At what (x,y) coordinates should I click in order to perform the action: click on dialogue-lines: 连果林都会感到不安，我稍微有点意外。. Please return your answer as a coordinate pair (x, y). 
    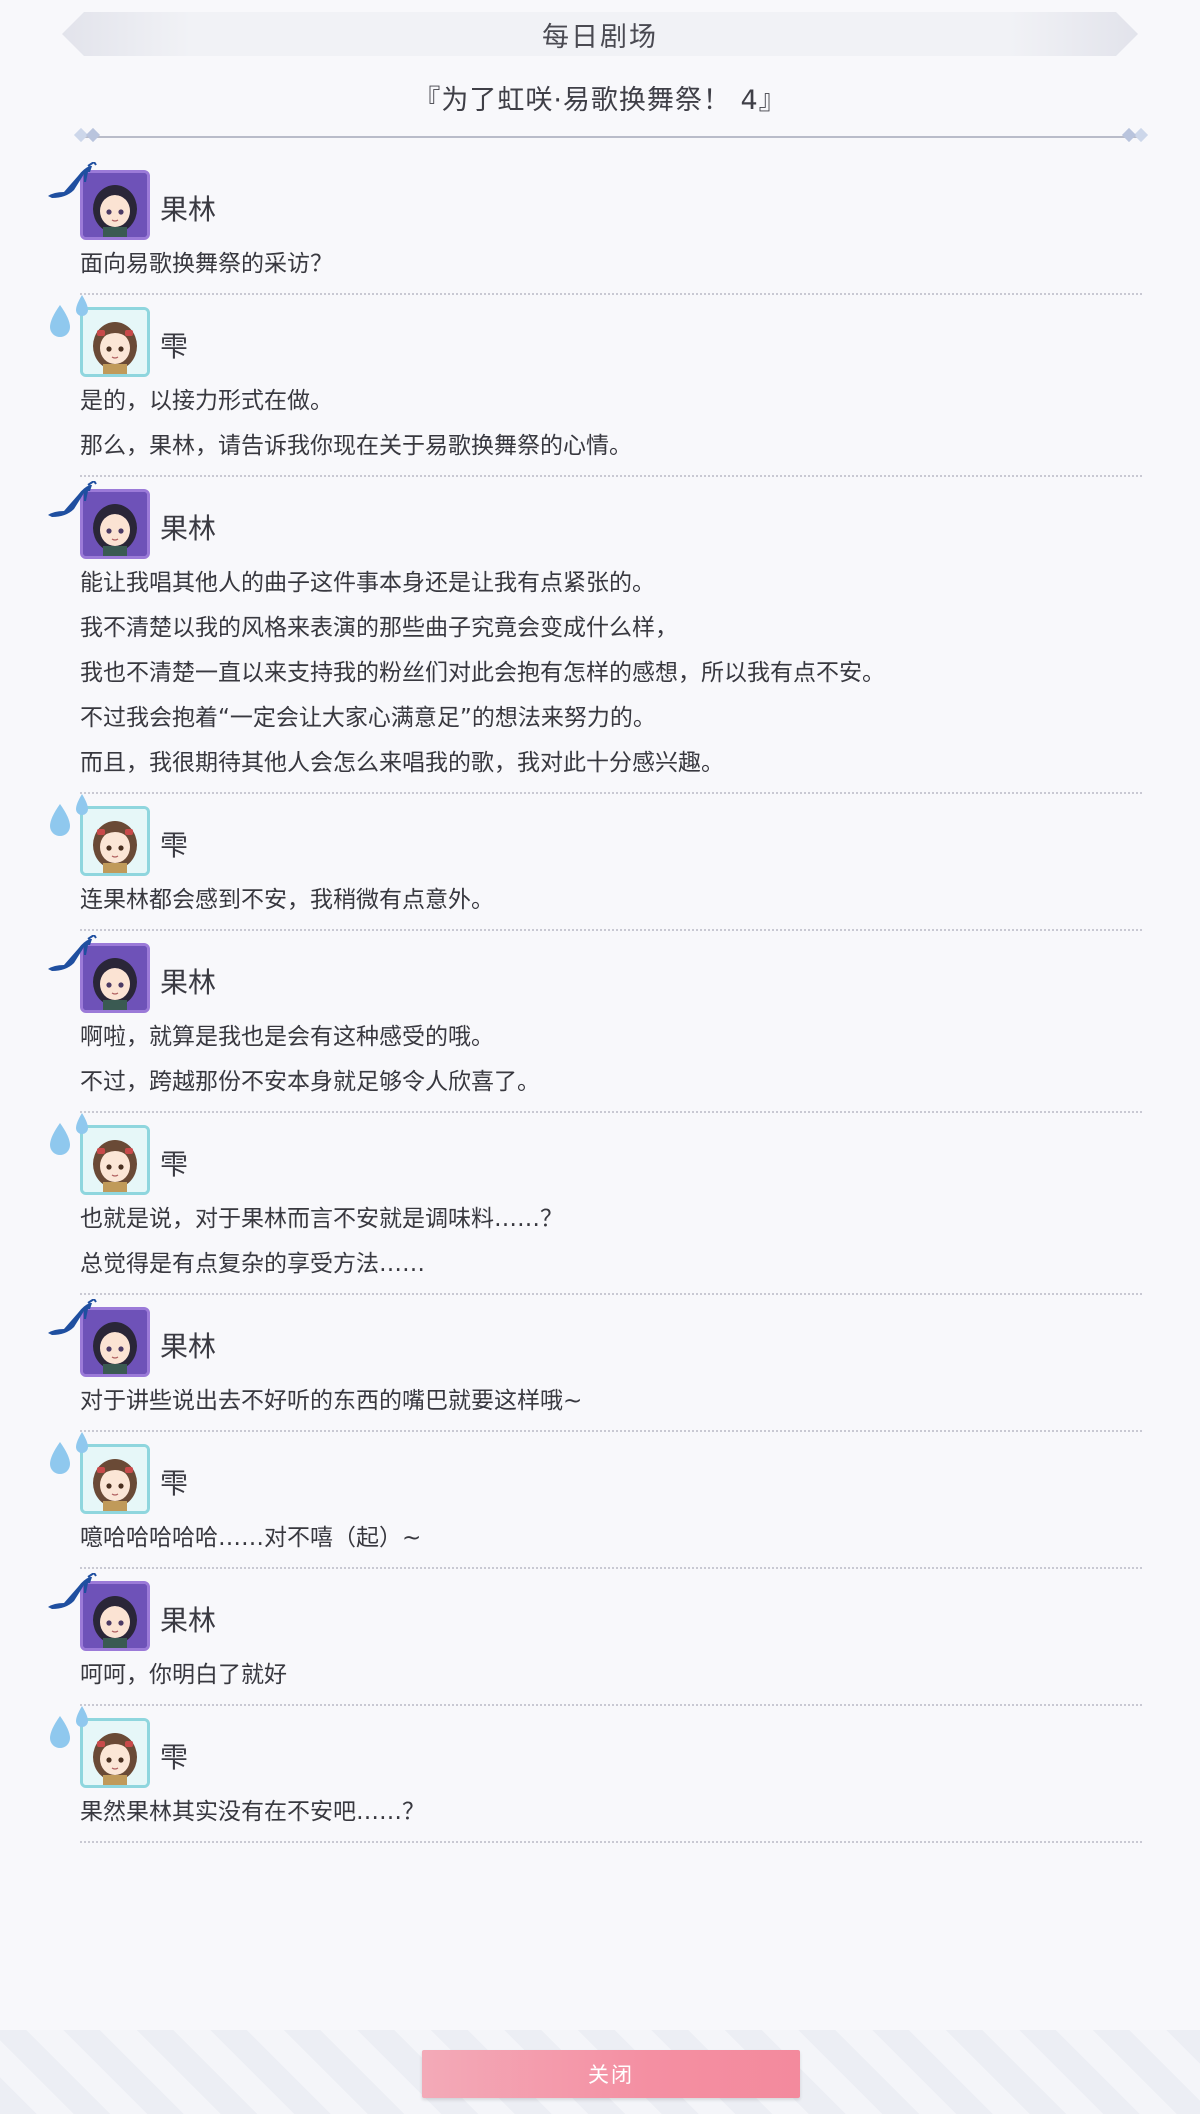
    Looking at the image, I should click on (600, 903).